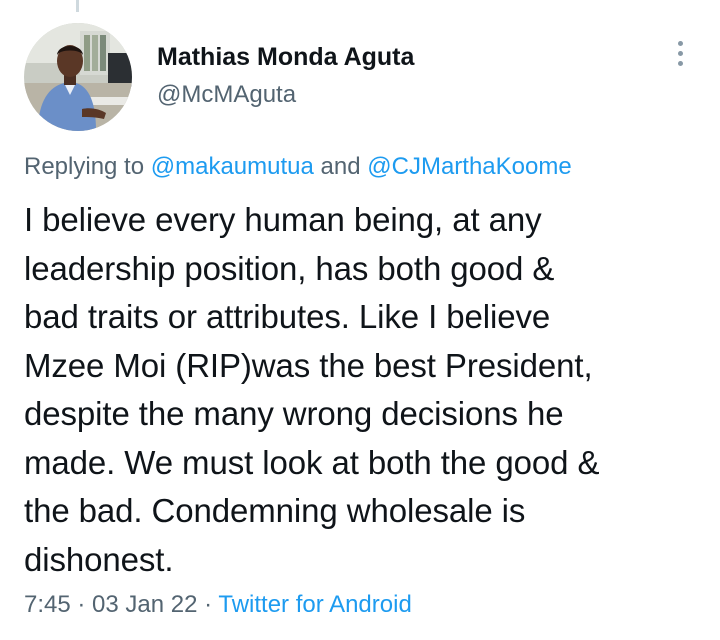 Image resolution: width=720 pixels, height=640 pixels. Describe the element at coordinates (47, 604) in the screenshot. I see `tweet-time: 7:45` at that location.